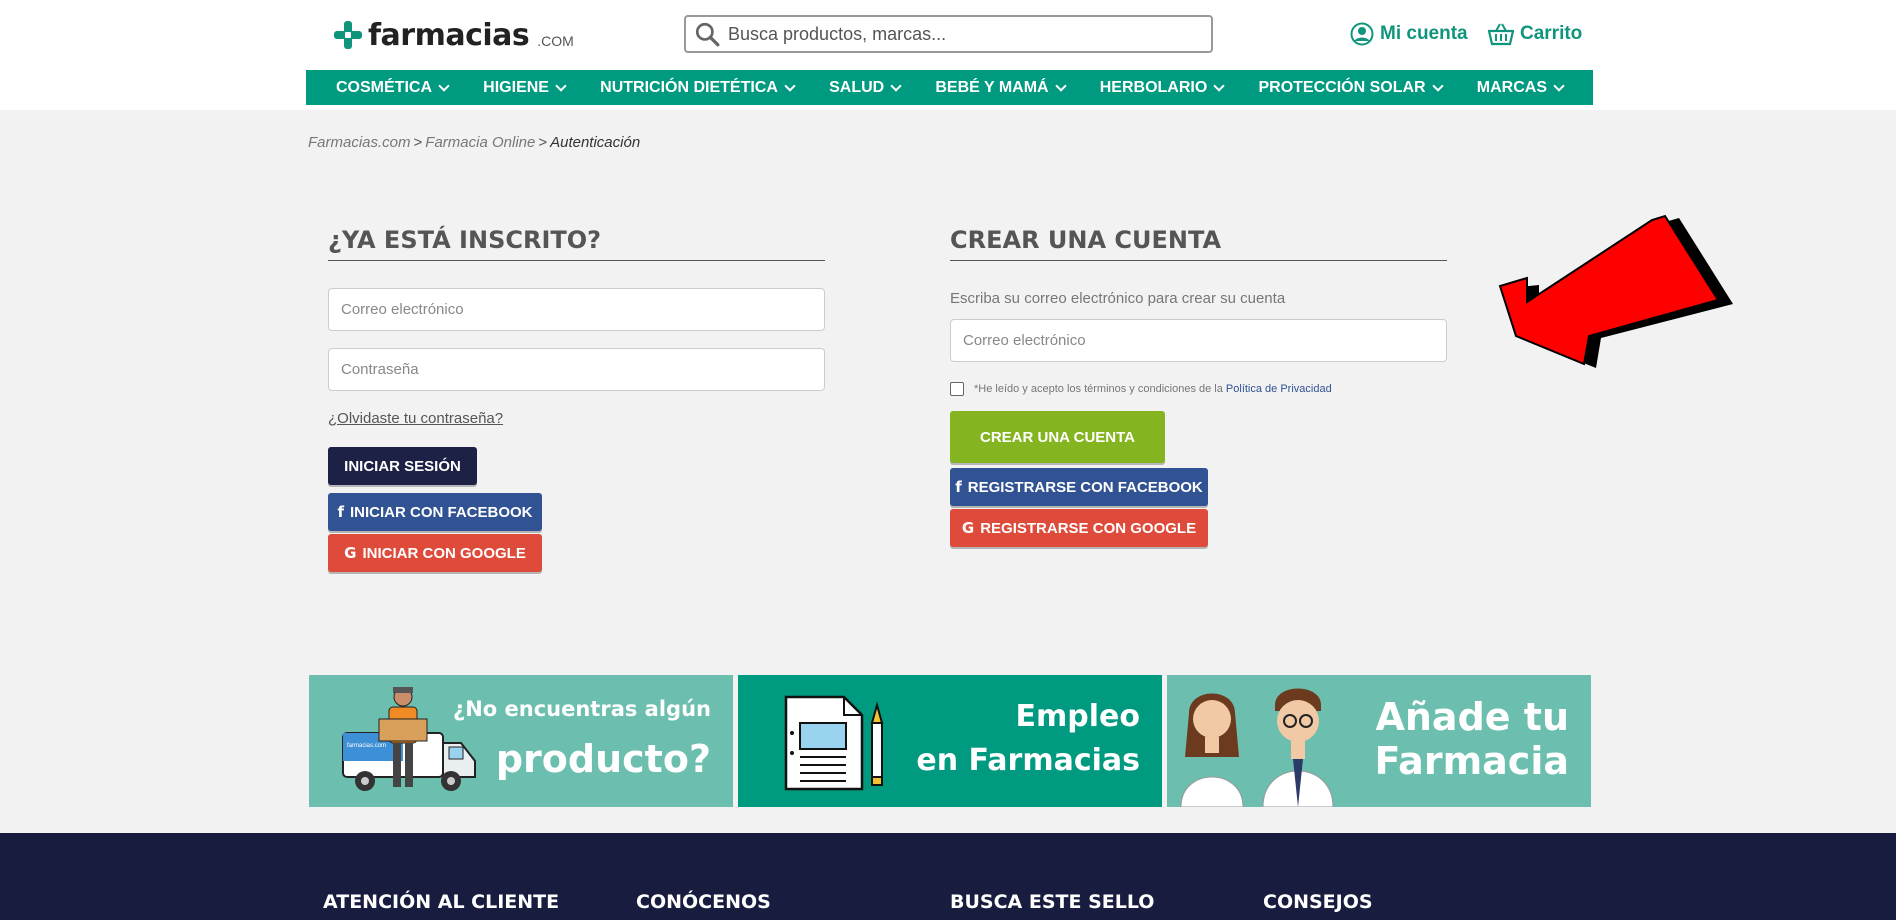  I want to click on register-google-button: G REGISTRARSE CON GOOGLE, so click(1079, 528).